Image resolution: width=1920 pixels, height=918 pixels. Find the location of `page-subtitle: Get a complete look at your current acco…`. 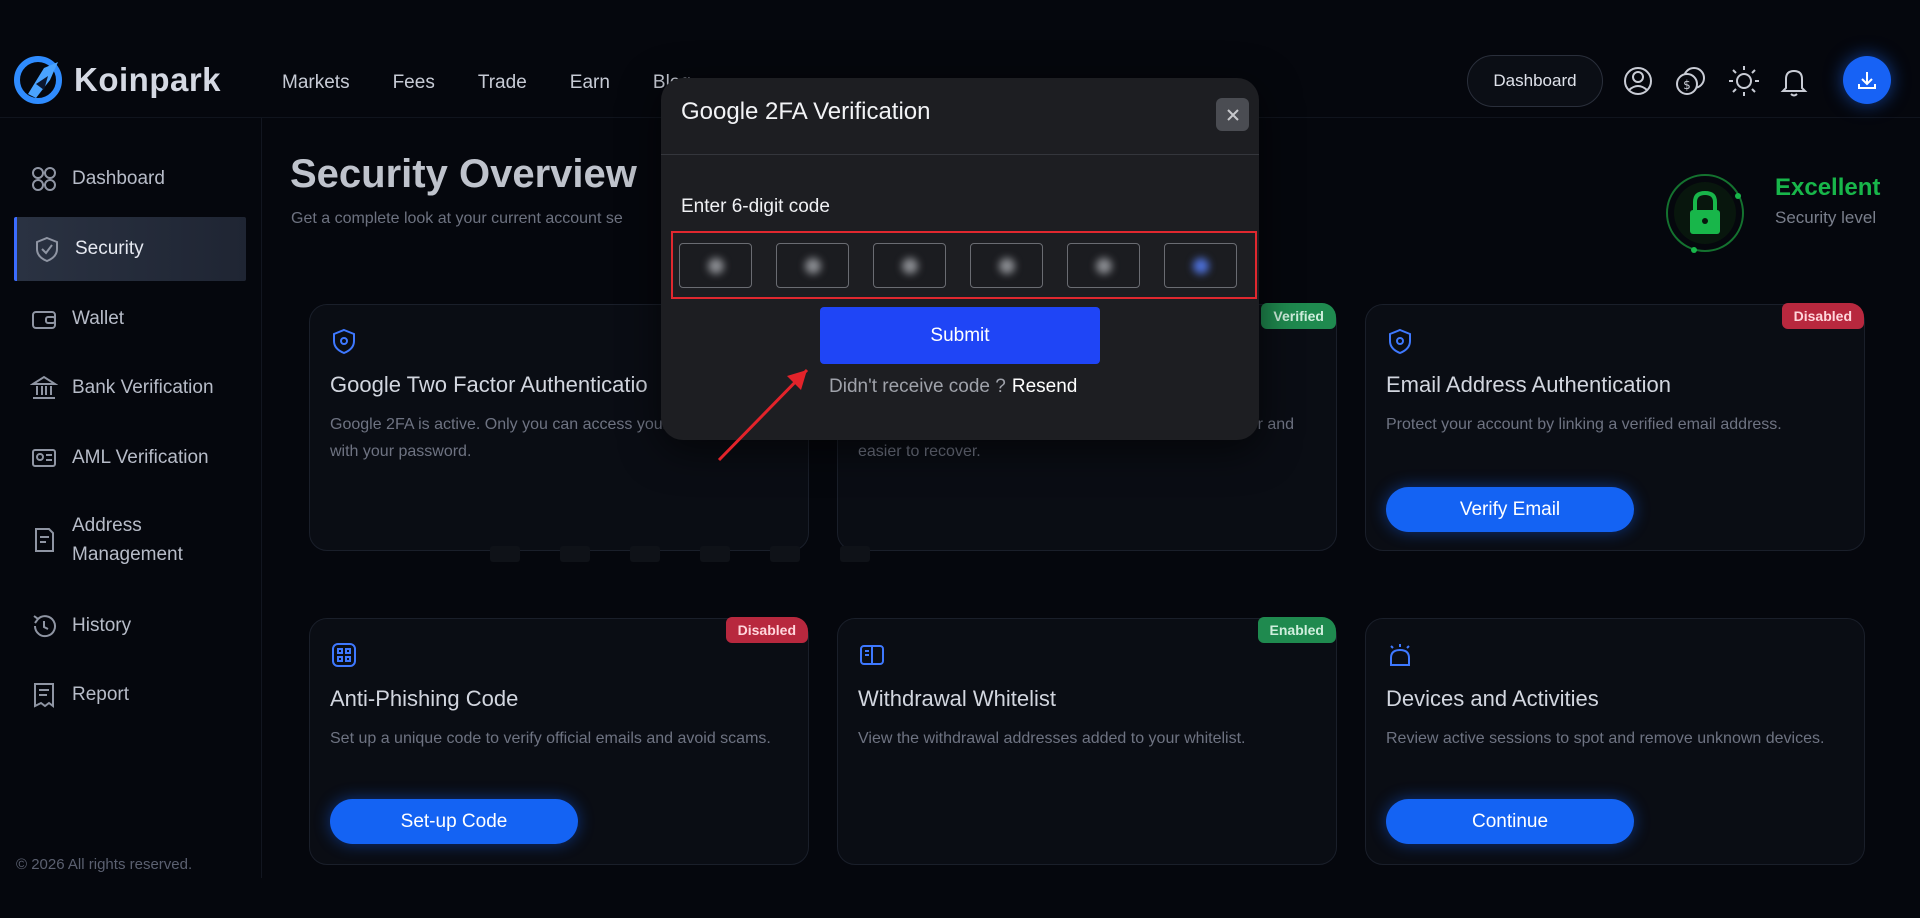

page-subtitle: Get a complete look at your current acco… is located at coordinates (457, 218).